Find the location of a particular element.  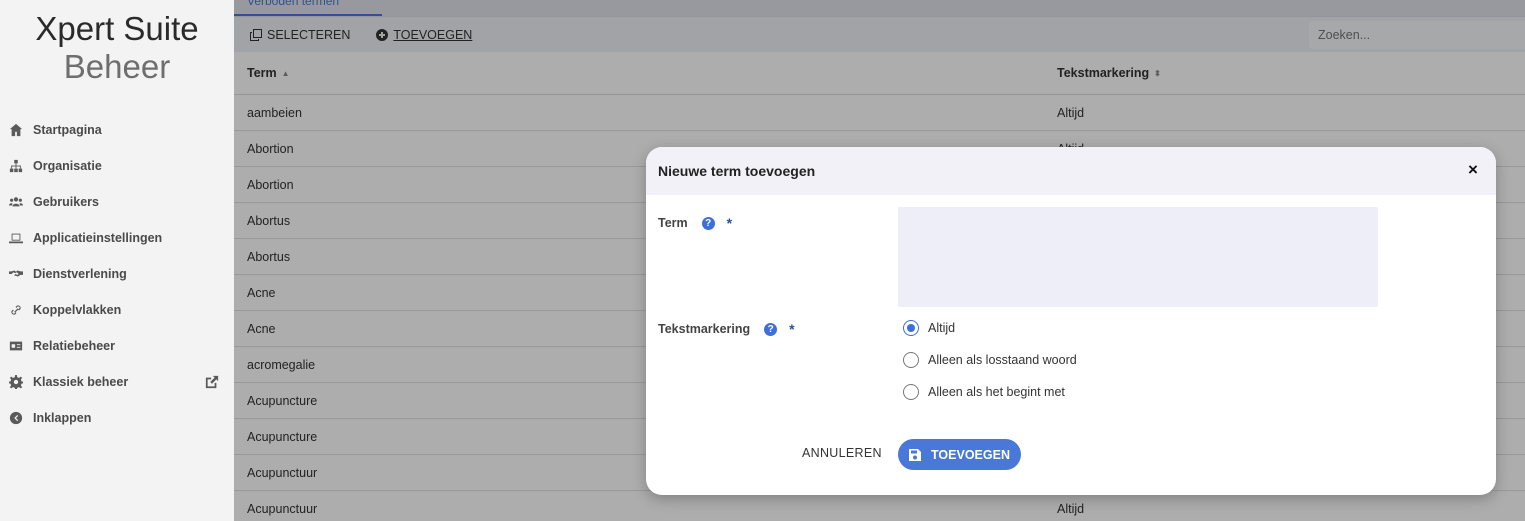

radio-label: Altijd is located at coordinates (942, 328).